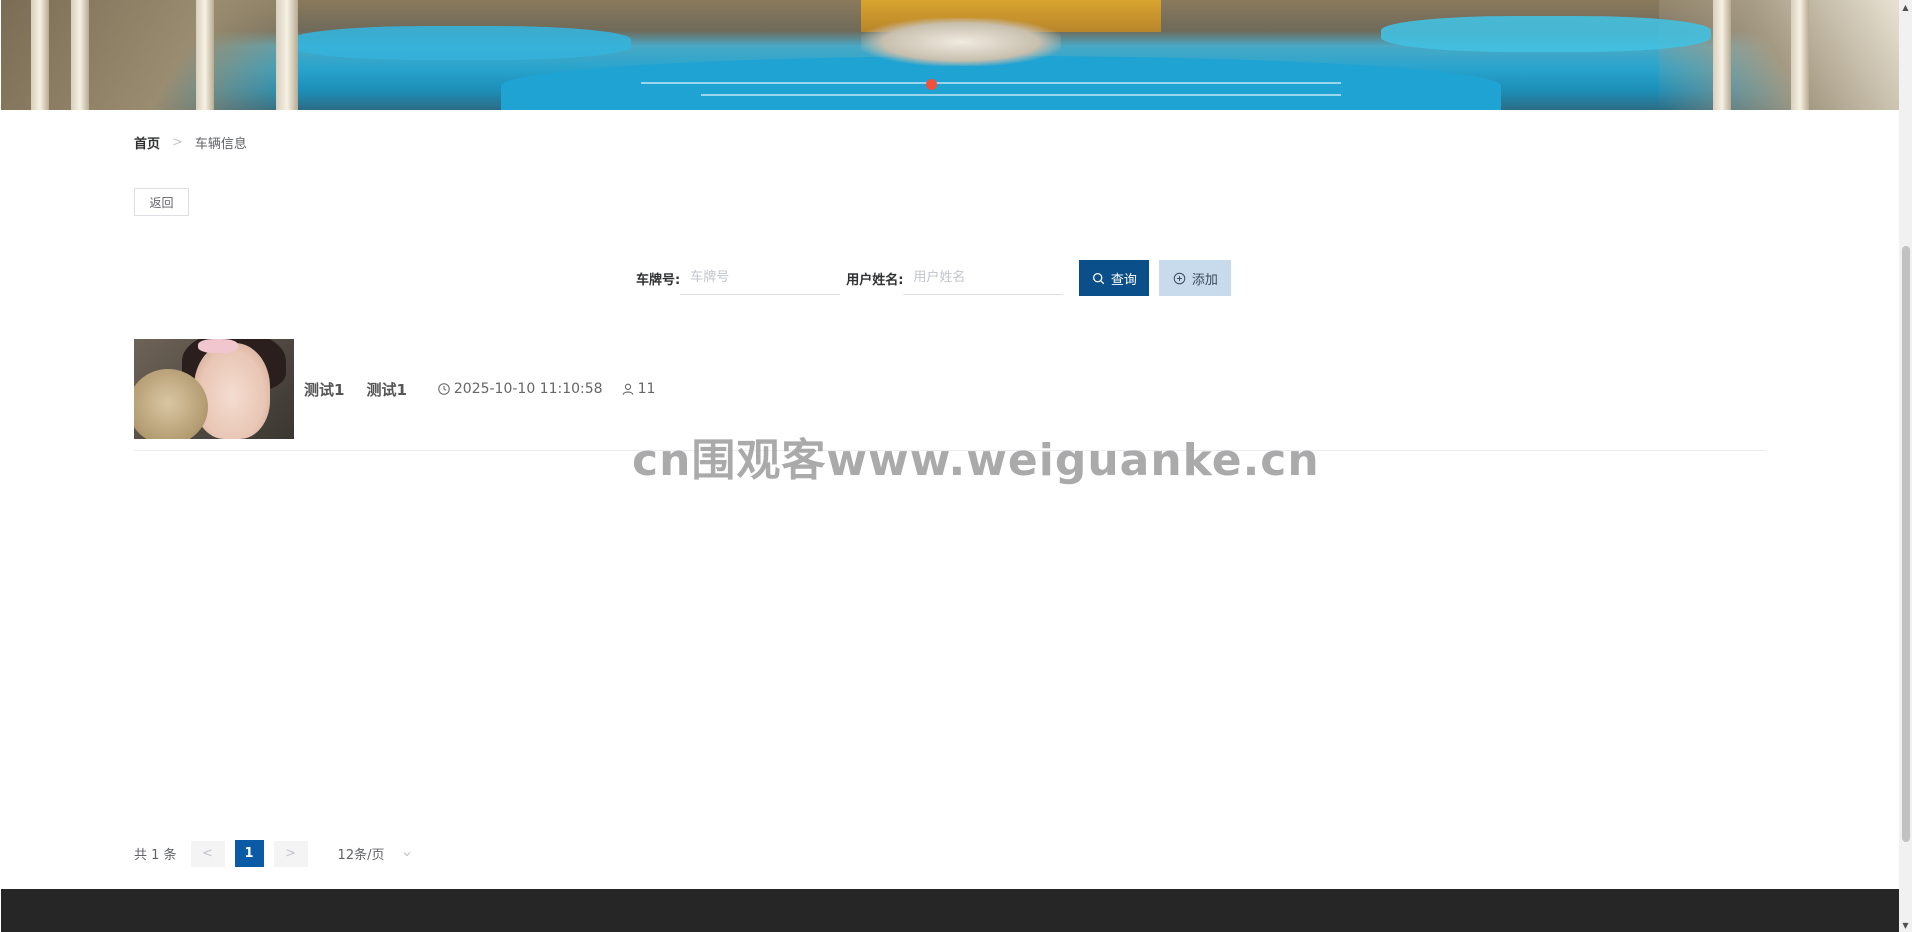 The width and height of the screenshot is (1912, 932). What do you see at coordinates (218, 346) in the screenshot?
I see `thumbnail-bow` at bounding box center [218, 346].